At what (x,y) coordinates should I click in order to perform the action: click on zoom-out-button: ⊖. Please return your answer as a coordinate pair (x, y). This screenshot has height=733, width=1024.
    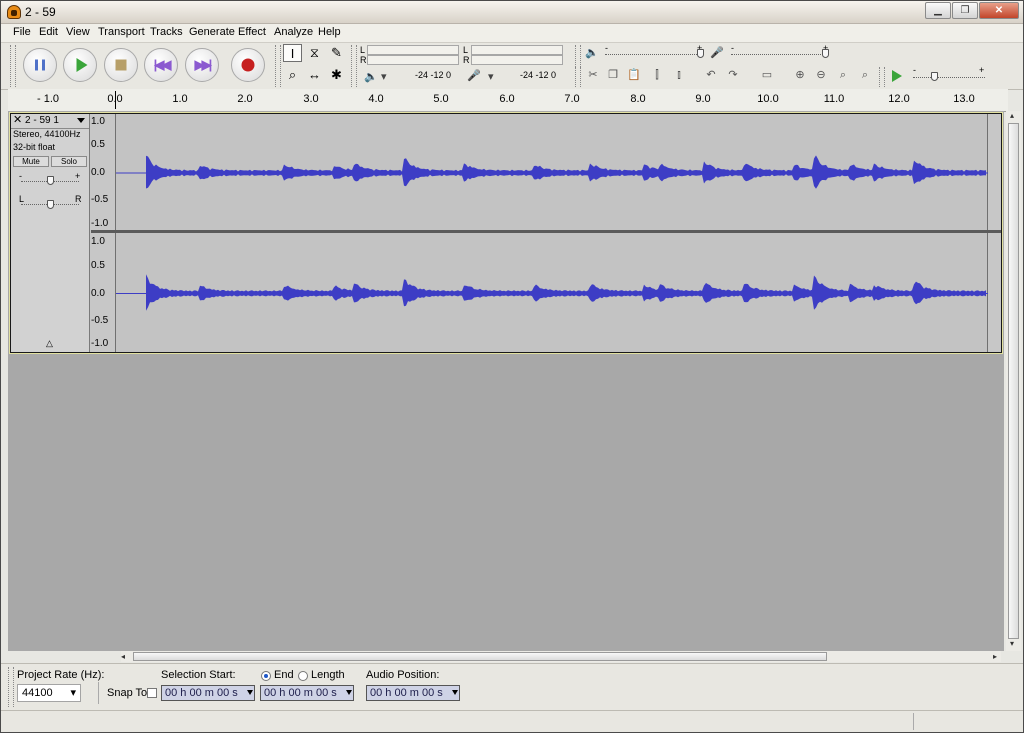
    Looking at the image, I should click on (821, 75).